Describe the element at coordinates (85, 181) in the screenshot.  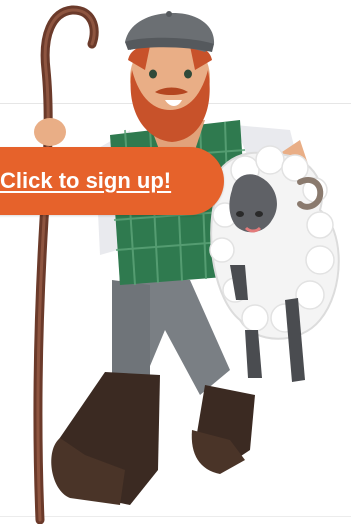
I see `sign-up-label: Click to sign up!` at that location.